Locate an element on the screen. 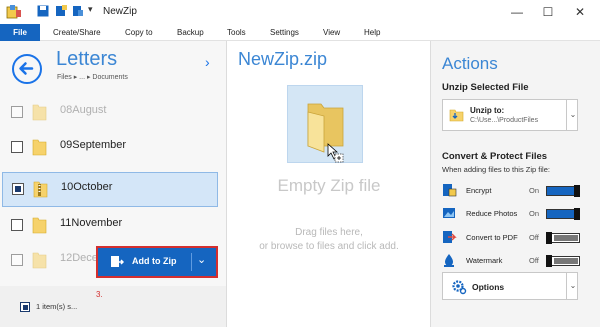 This screenshot has width=600, height=327. arrow-left-icon is located at coordinates (26, 68).